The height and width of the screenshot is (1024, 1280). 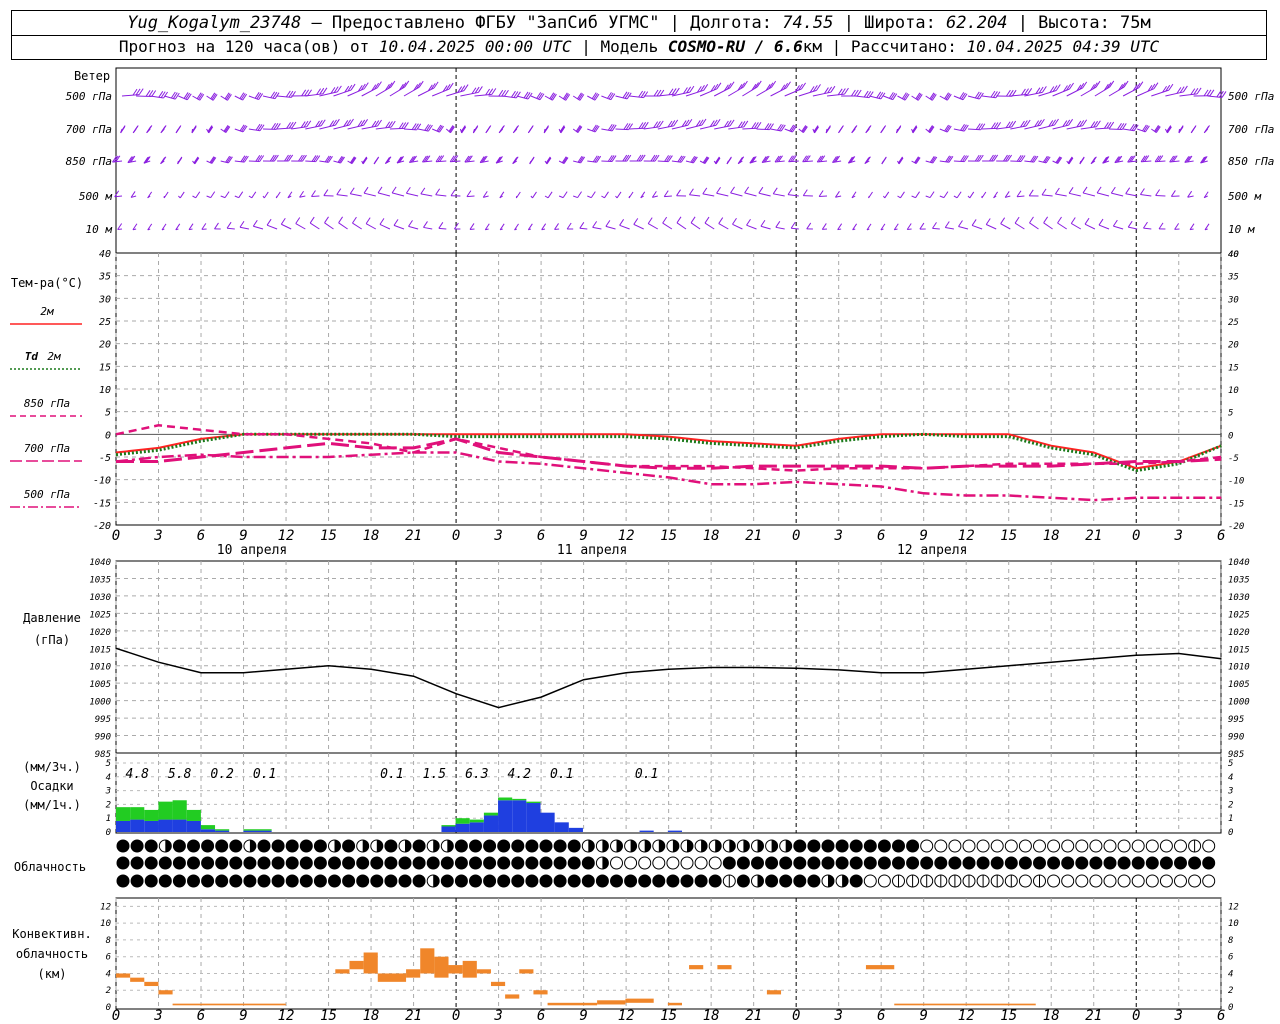 I want to click on temperature-title: Тем-ра(°С), so click(x=47, y=283).